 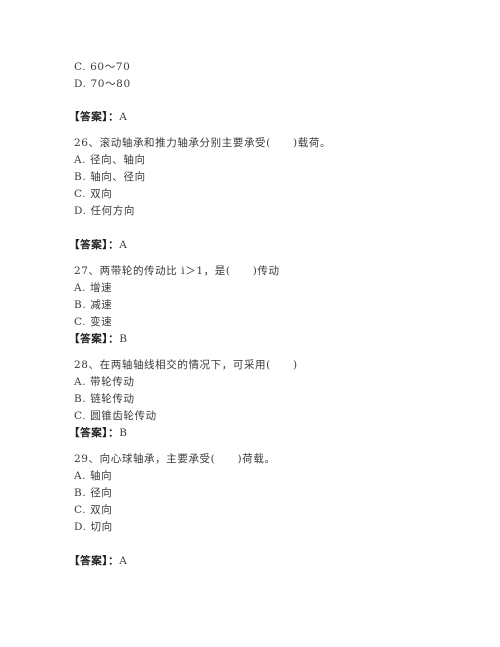 I want to click on option-b: B. 减速, so click(x=93, y=305).